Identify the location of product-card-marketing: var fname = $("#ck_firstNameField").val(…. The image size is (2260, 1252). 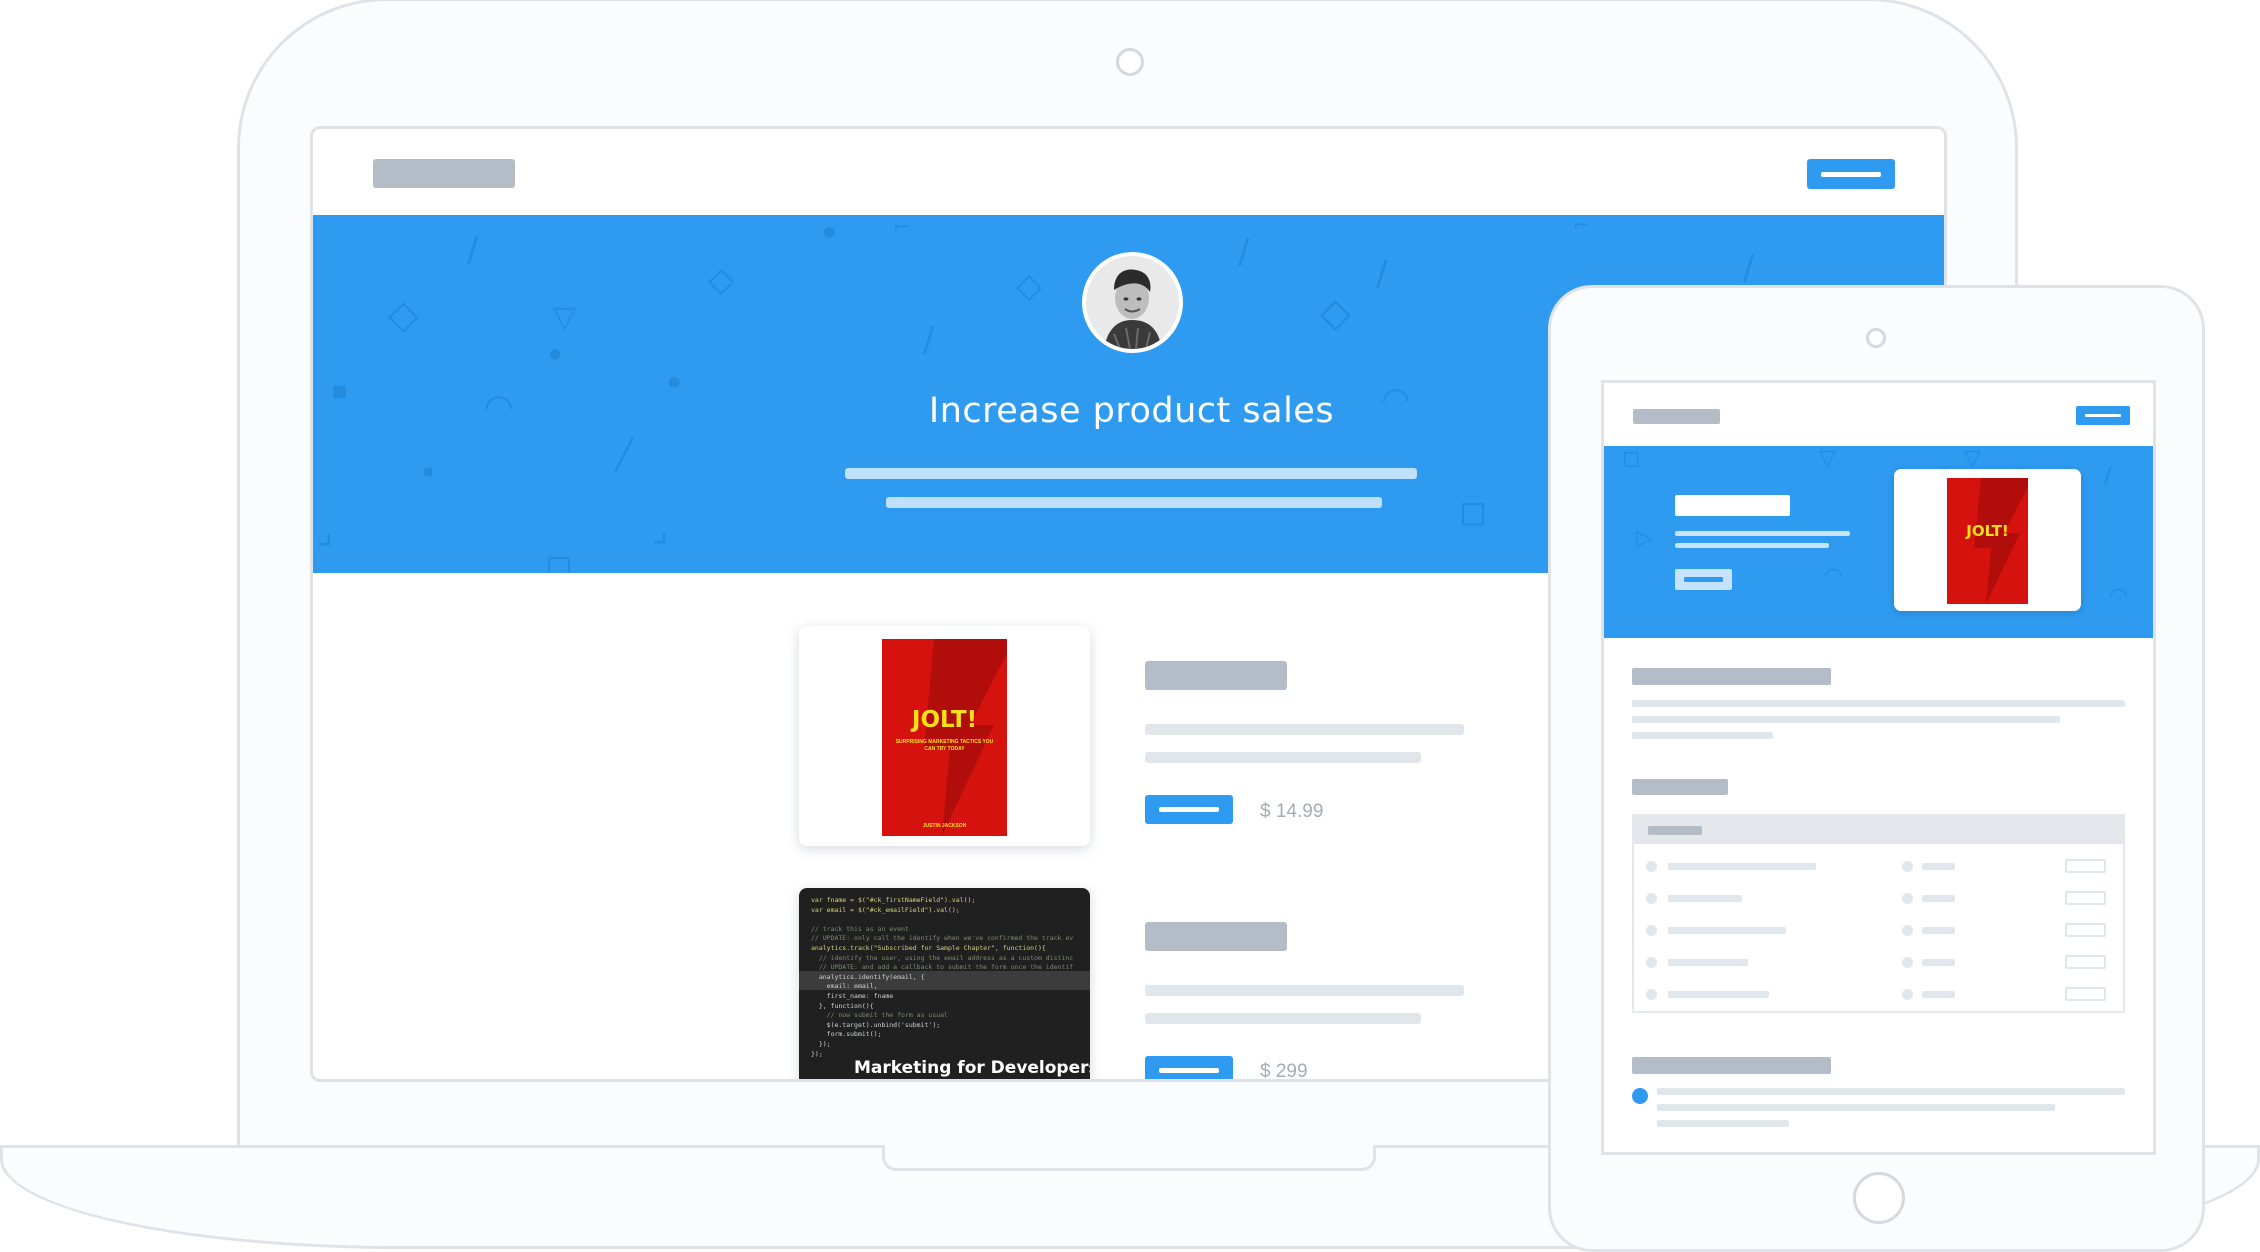
(944, 983).